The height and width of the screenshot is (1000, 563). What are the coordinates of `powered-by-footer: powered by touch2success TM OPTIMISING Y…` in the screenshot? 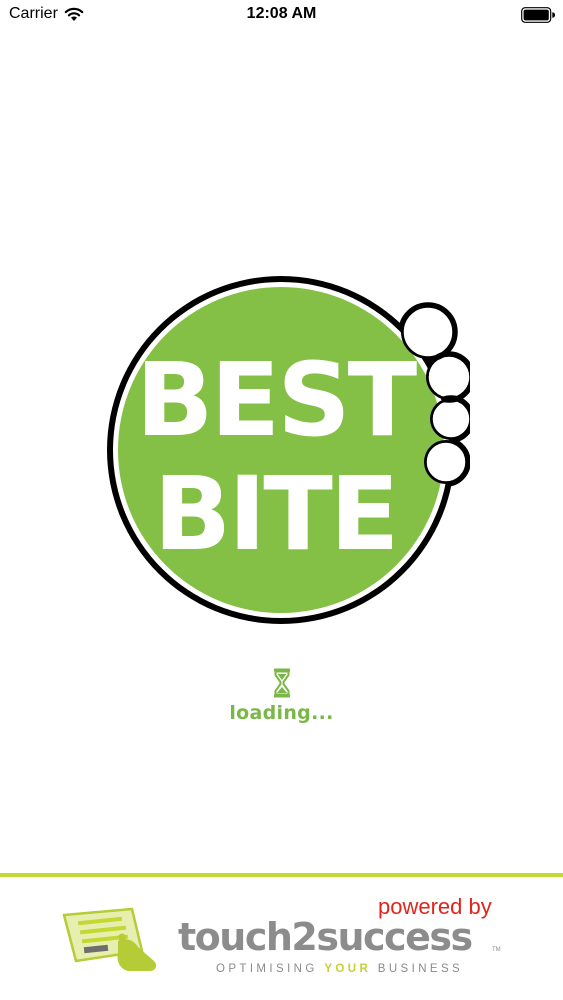 It's located at (281, 938).